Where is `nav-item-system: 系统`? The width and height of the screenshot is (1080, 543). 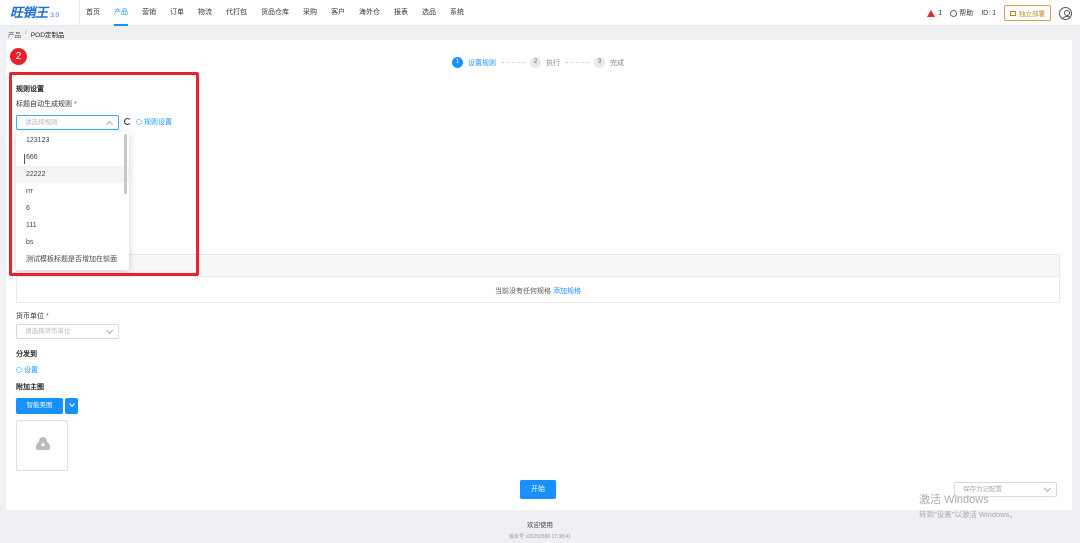
nav-item-system: 系统 is located at coordinates (457, 13).